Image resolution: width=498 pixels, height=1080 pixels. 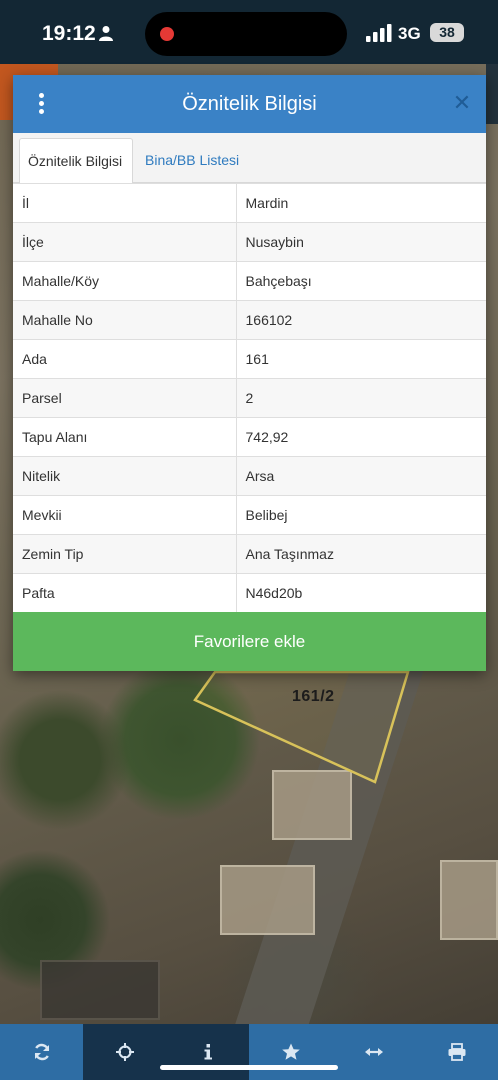 What do you see at coordinates (361, 320) in the screenshot?
I see `row-value: 166102` at bounding box center [361, 320].